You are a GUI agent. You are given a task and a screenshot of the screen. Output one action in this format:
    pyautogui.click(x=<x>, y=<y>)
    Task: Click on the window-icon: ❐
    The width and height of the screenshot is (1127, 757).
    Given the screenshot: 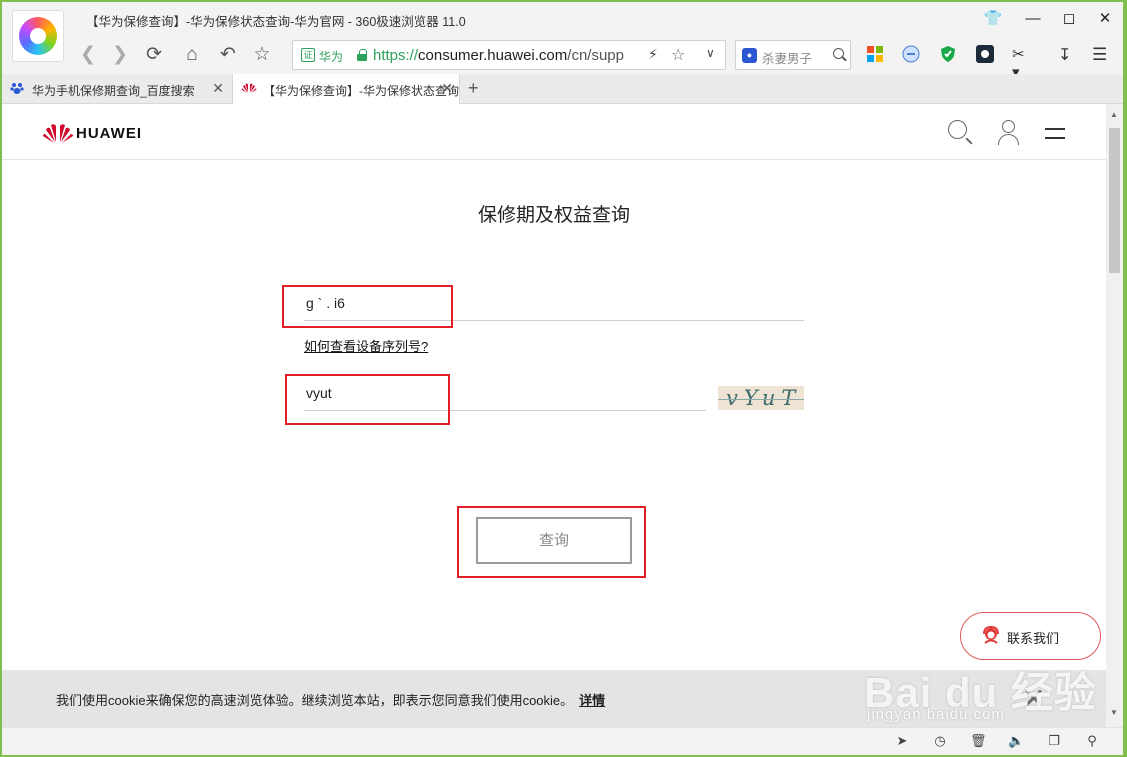 What is the action you would take?
    pyautogui.click(x=1054, y=741)
    